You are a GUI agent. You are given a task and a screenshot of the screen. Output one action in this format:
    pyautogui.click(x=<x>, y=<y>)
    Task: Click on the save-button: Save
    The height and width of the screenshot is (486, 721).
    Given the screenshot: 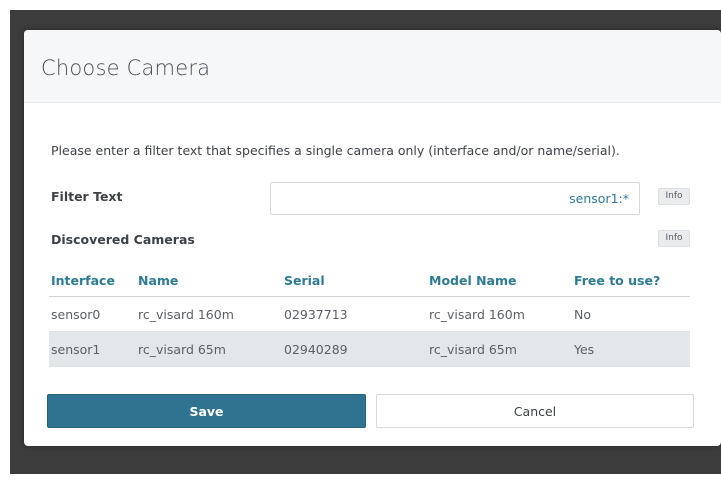 What is the action you would take?
    pyautogui.click(x=206, y=411)
    